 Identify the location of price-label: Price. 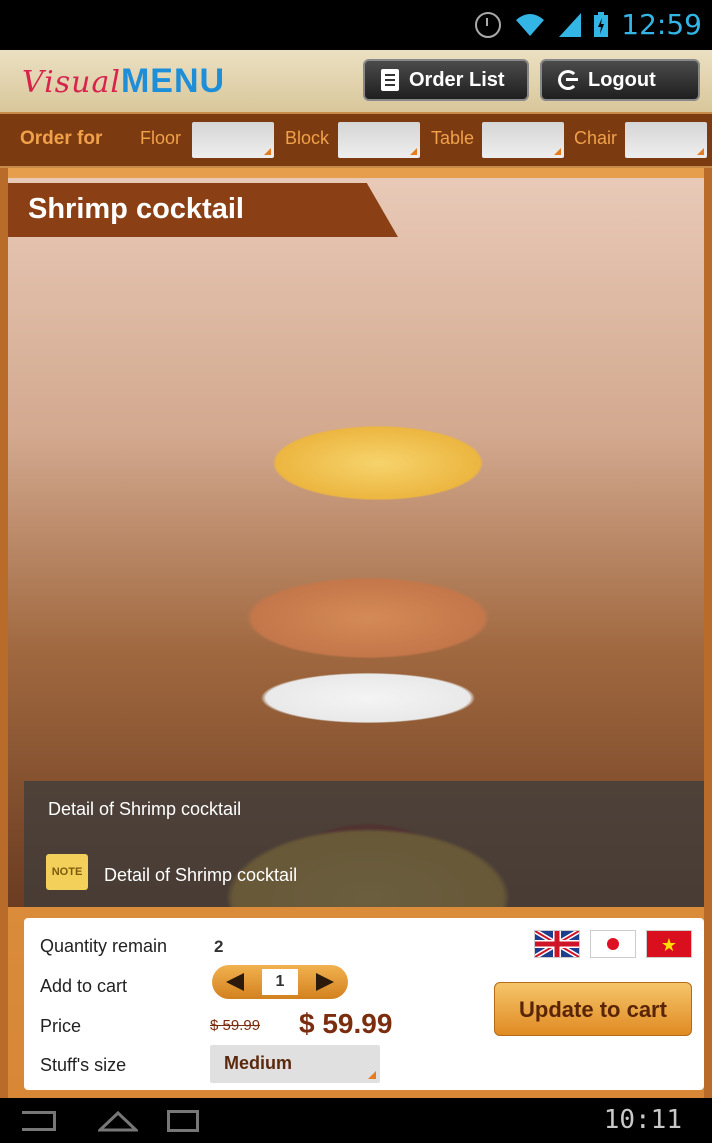
(61, 1026).